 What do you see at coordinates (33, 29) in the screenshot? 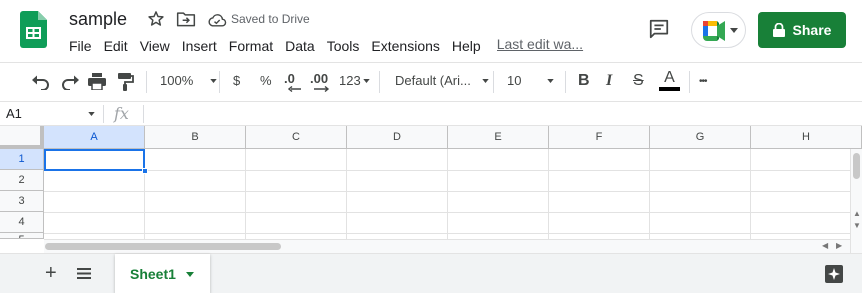
I see `sheets-logo-icon` at bounding box center [33, 29].